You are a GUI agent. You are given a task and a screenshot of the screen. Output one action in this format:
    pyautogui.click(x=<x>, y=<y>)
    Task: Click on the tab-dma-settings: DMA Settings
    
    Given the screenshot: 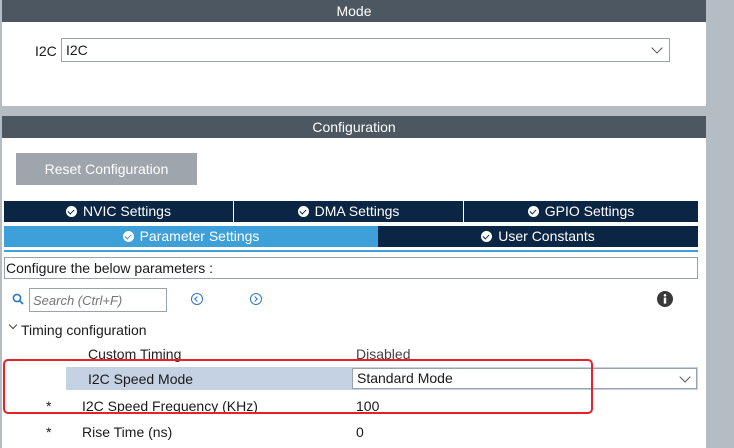 What is the action you would take?
    pyautogui.click(x=349, y=211)
    